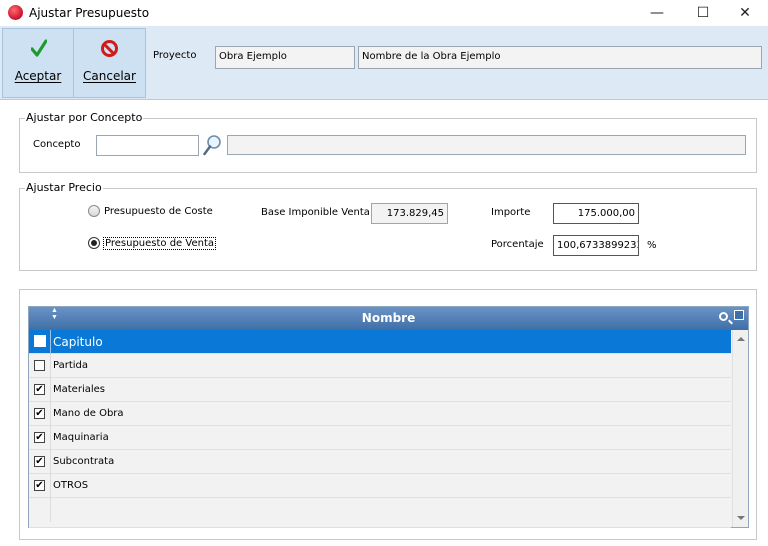 The height and width of the screenshot is (546, 768). I want to click on proyecto-name-field: Nombre de la Obra Ejemplo, so click(560, 57).